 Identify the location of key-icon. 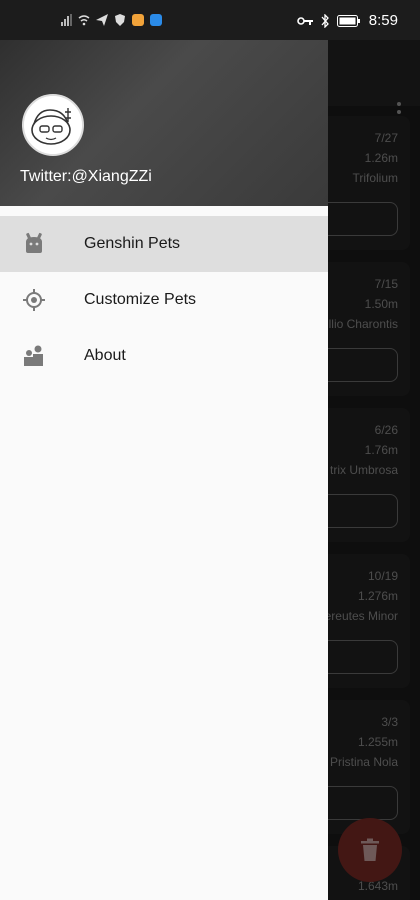
(304, 20).